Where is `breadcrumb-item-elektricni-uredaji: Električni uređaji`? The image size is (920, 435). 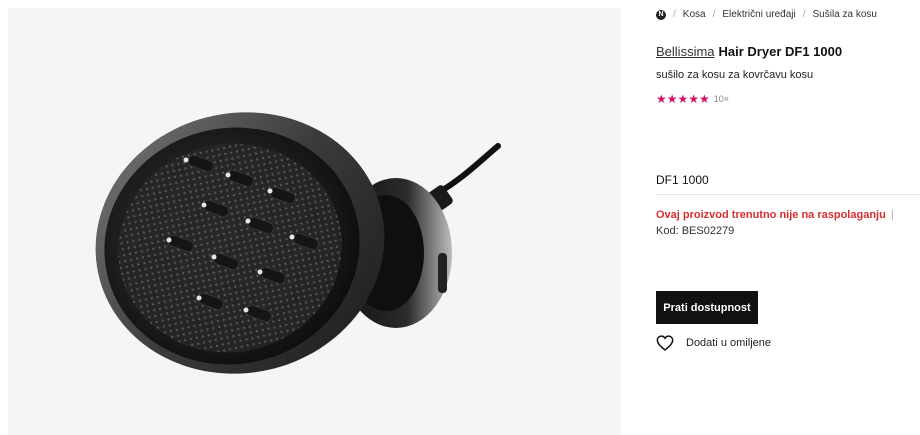 breadcrumb-item-elektricni-uredaji: Električni uređaji is located at coordinates (758, 14).